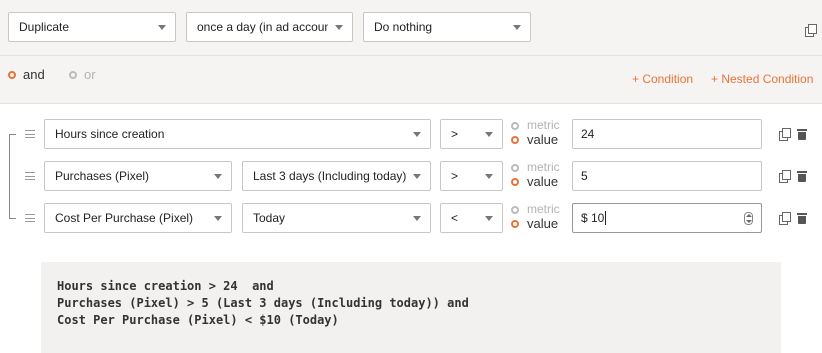  Describe the element at coordinates (102, 176) in the screenshot. I see `condition-field-value: Purchases (Pixel)` at that location.